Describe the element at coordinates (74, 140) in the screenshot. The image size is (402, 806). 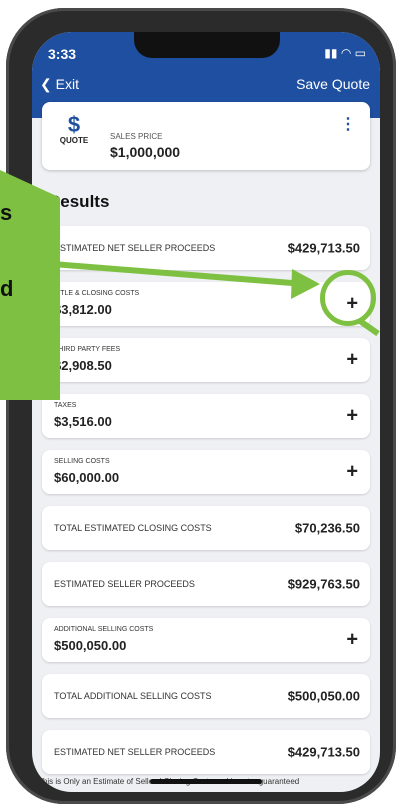
I see `quote-icon-label: QUOTE` at that location.